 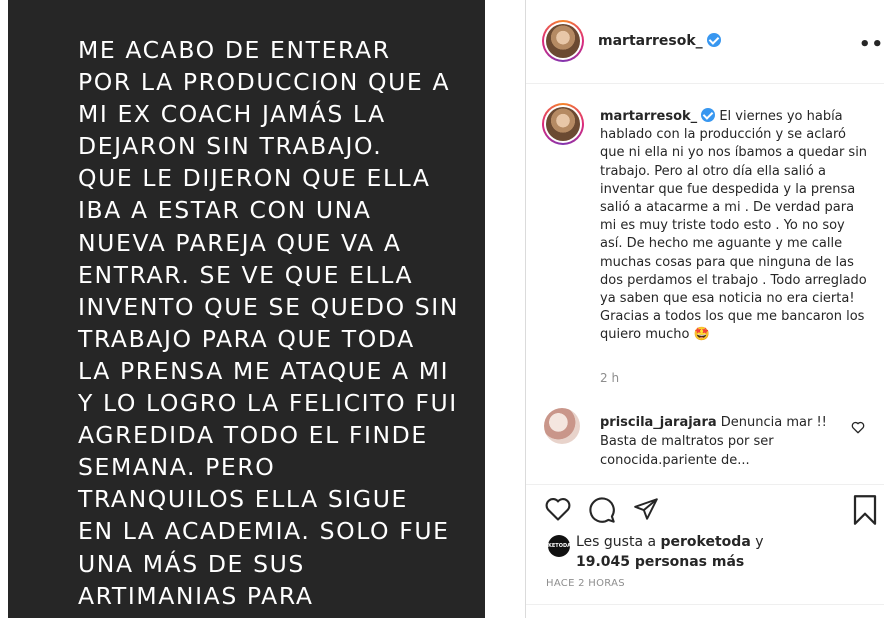 What do you see at coordinates (660, 562) in the screenshot?
I see `likes-count: 19.045 personas más` at bounding box center [660, 562].